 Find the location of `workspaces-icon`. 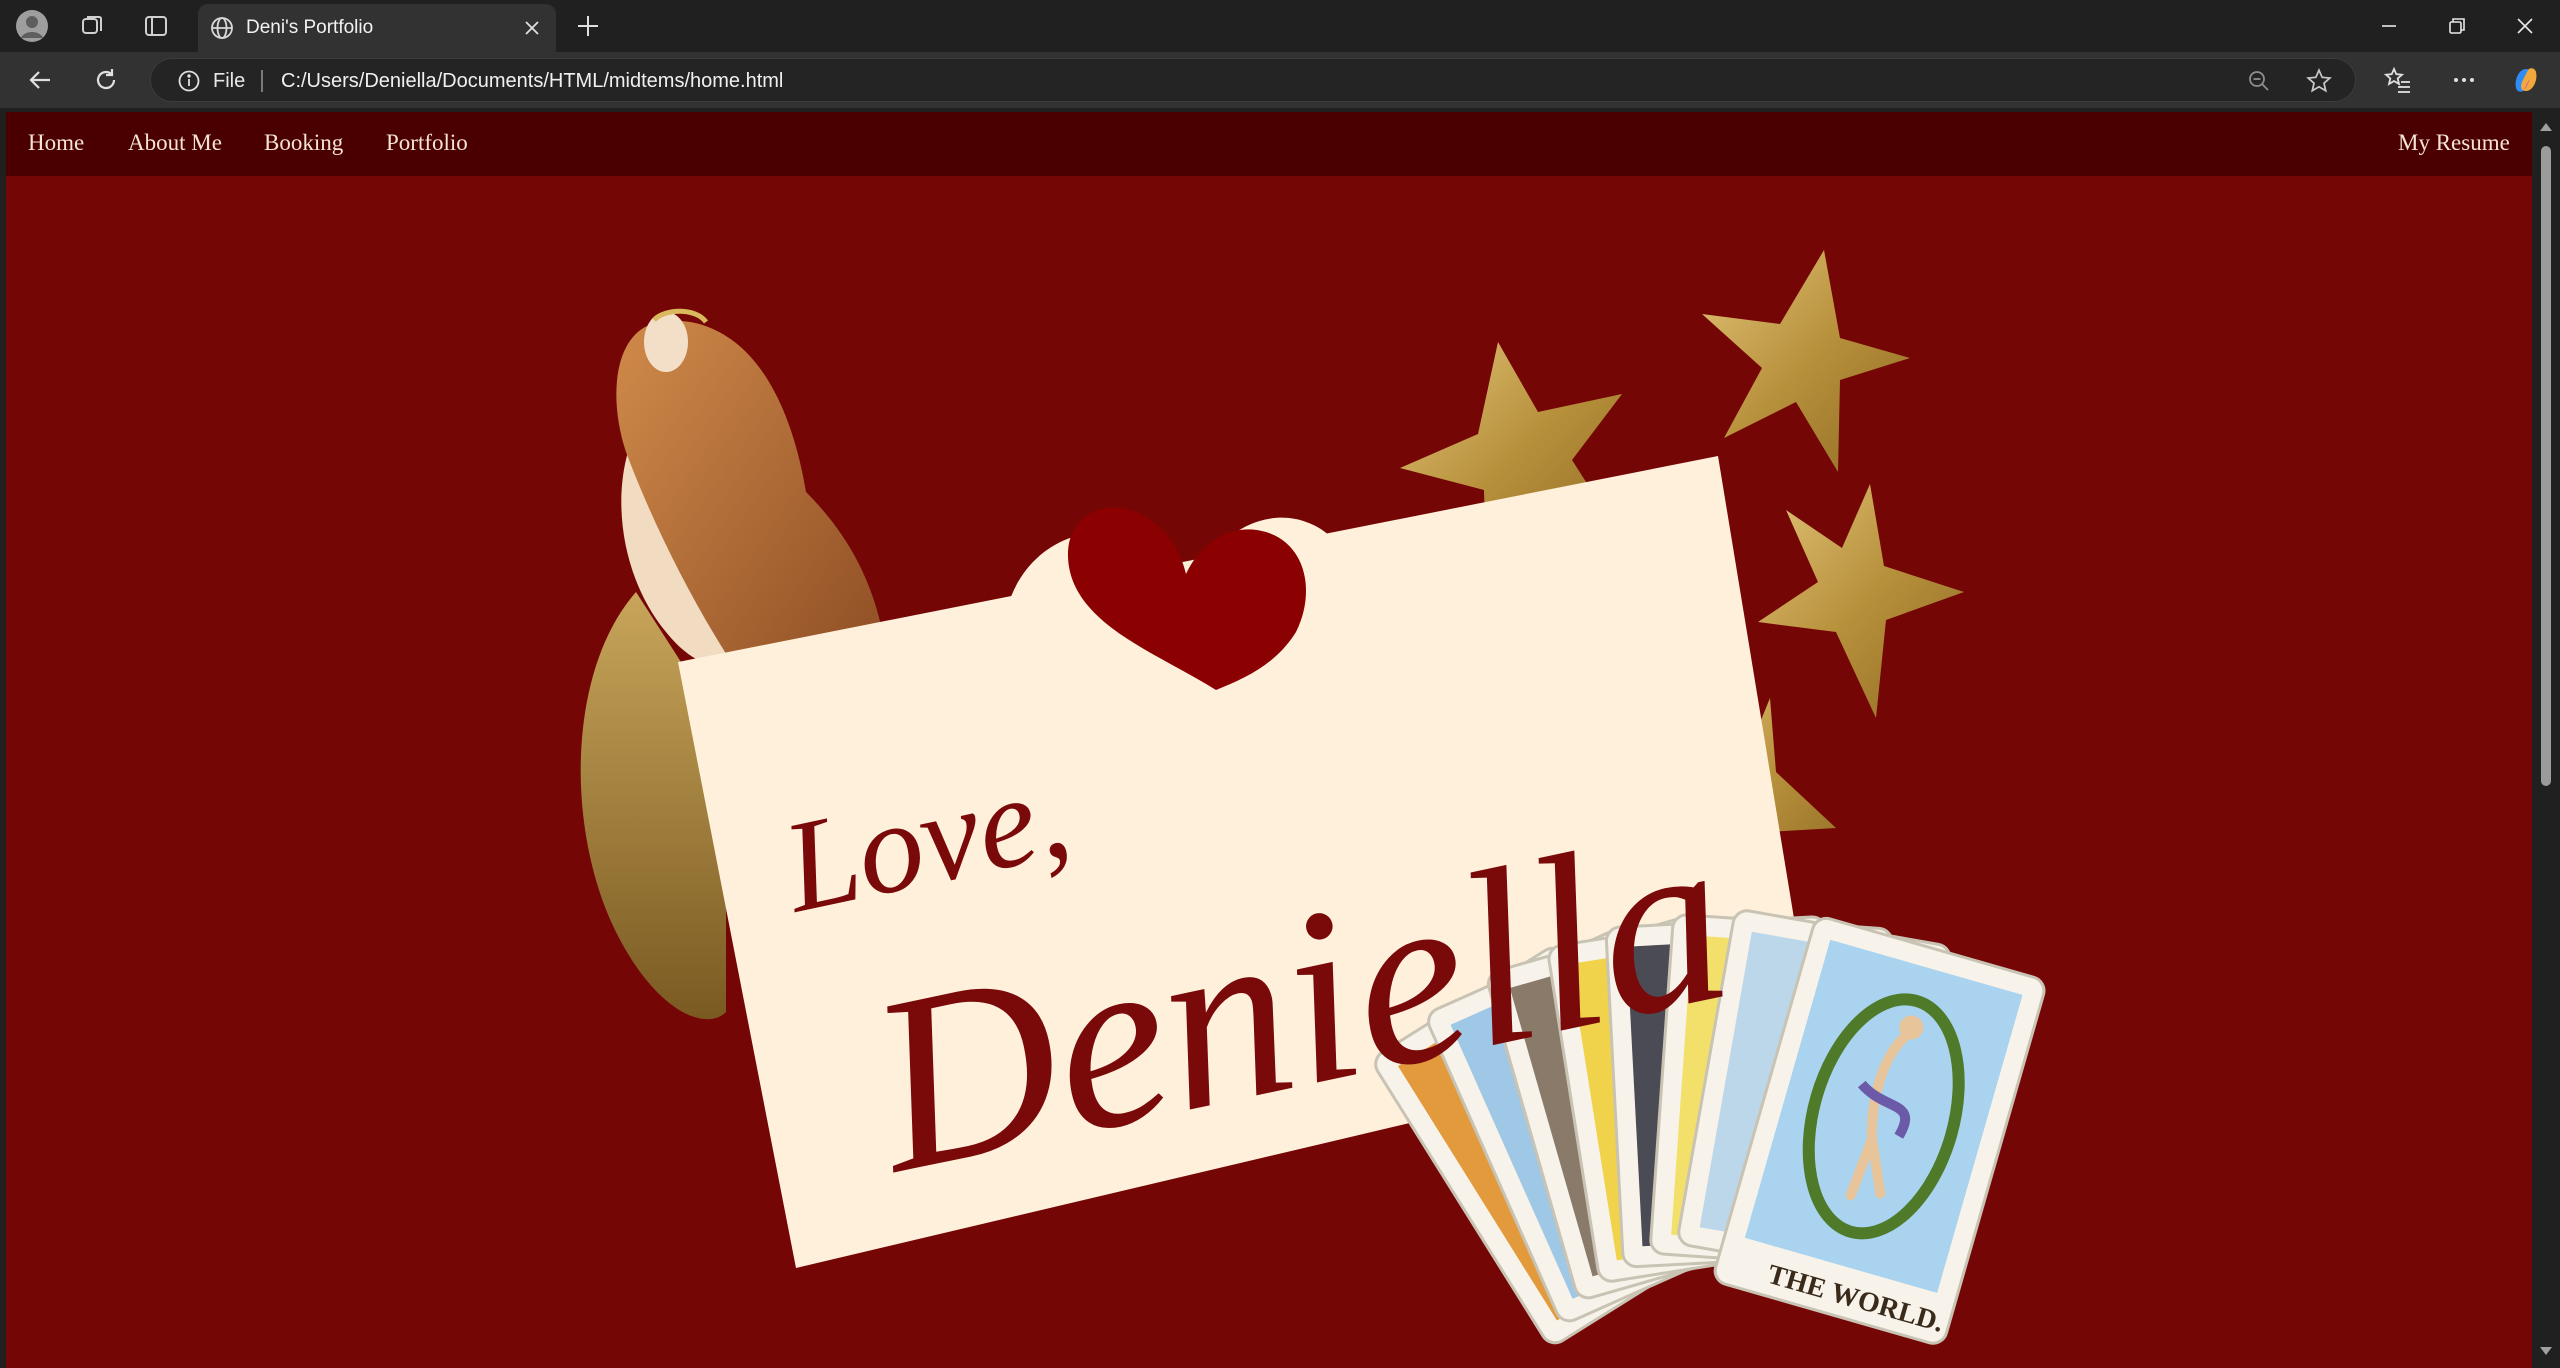

workspaces-icon is located at coordinates (92, 26).